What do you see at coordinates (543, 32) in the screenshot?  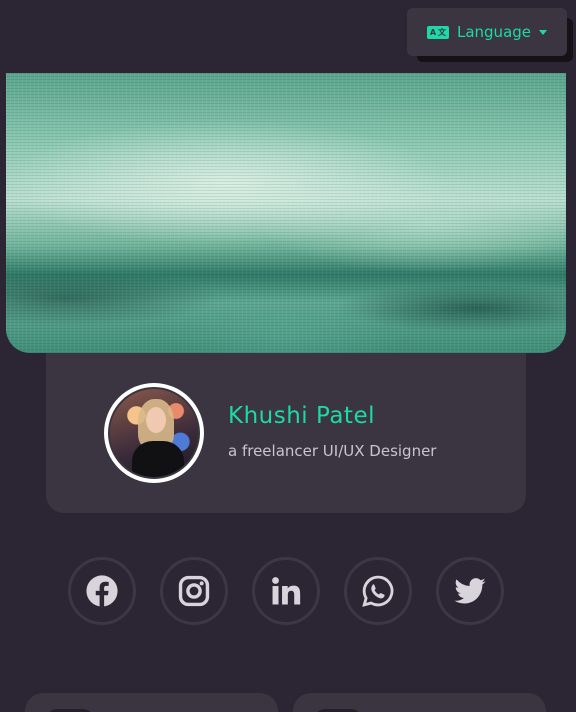 I see `caret-down-icon` at bounding box center [543, 32].